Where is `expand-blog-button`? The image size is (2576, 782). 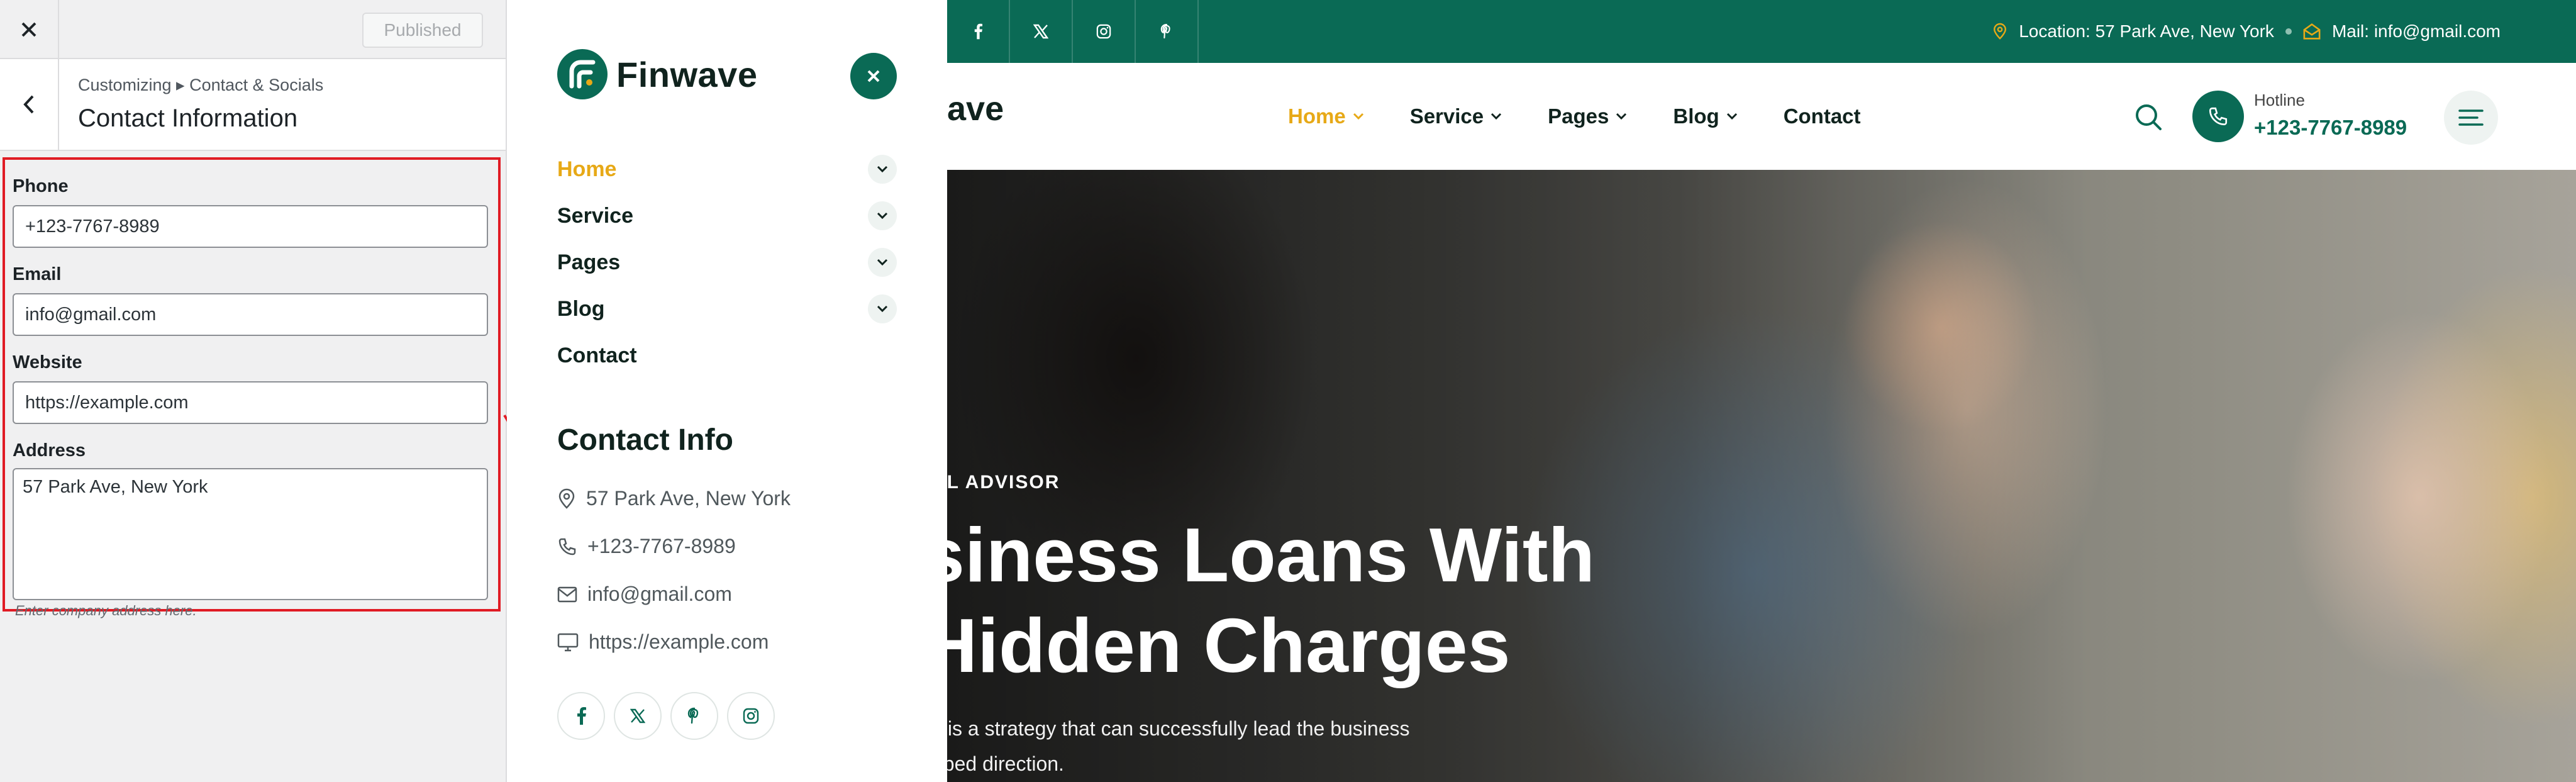 expand-blog-button is located at coordinates (882, 308).